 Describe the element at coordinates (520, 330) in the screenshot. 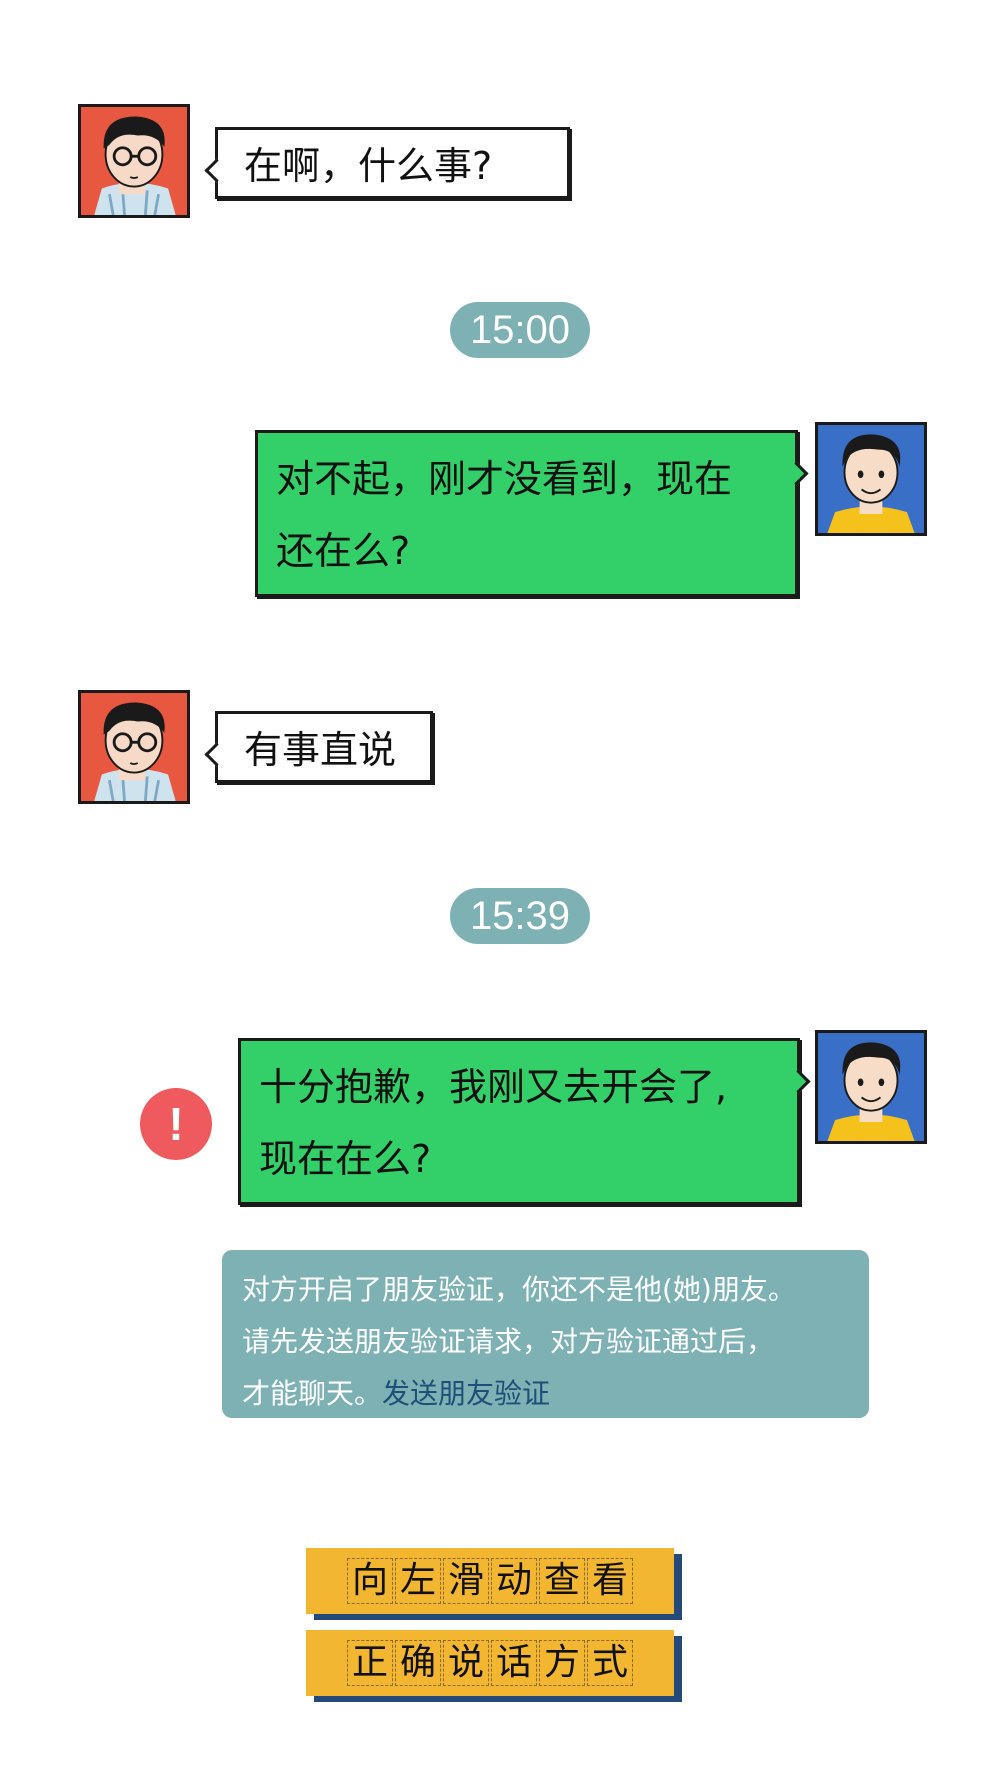

I see `timestamp-pill: 15:00` at that location.